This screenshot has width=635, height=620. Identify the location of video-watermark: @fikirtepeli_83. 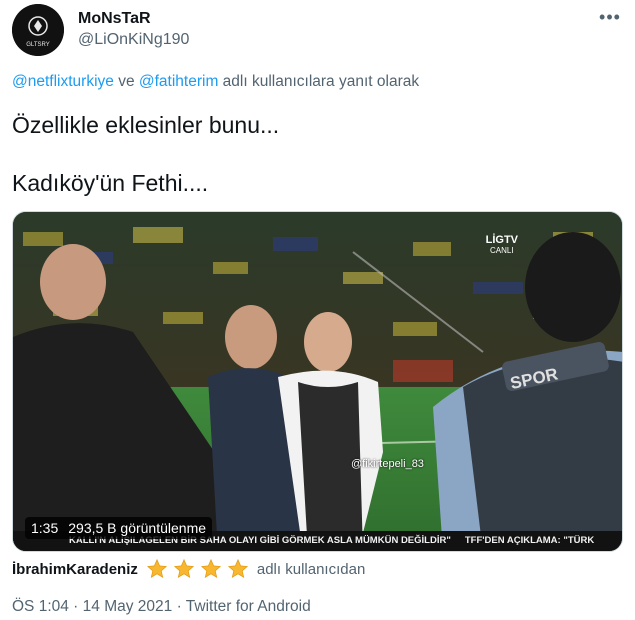
(387, 464).